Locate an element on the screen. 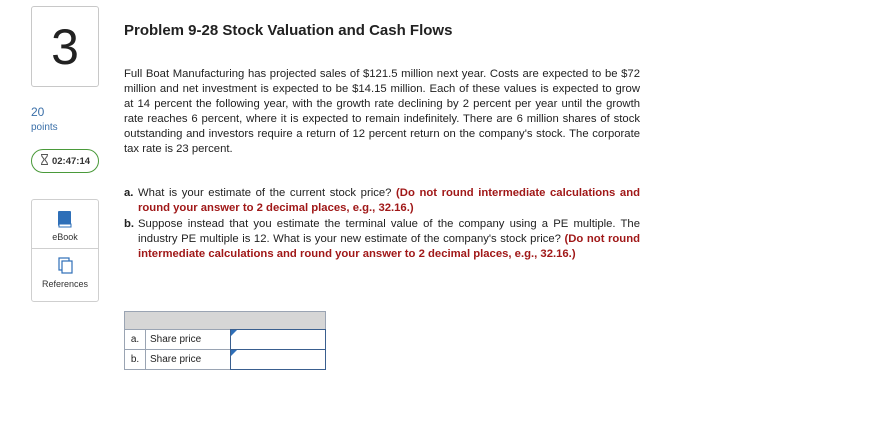 This screenshot has height=440, width=895. resources-panel: eBook References is located at coordinates (65, 250).